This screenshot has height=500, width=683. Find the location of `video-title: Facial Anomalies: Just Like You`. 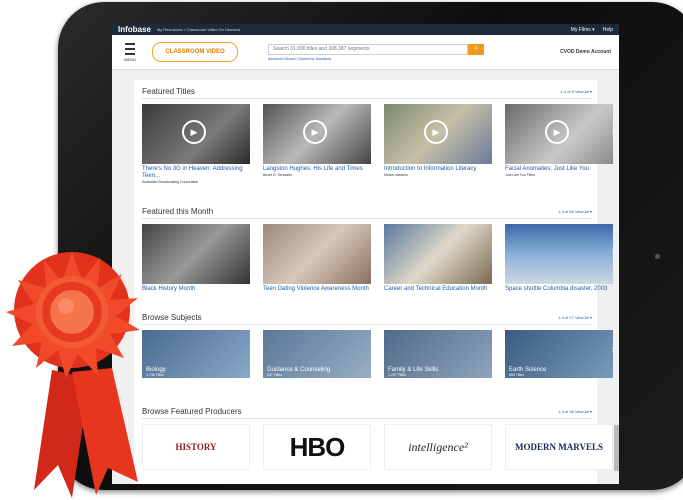

video-title: Facial Anomalies: Just Like You is located at coordinates (559, 169).